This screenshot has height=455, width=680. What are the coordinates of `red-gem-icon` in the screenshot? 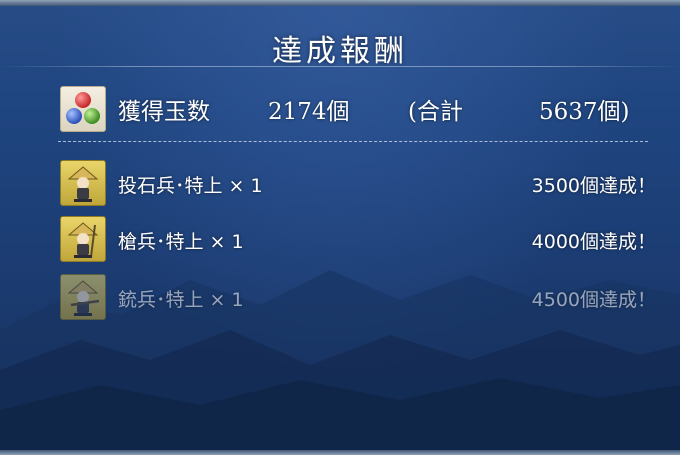 It's located at (83, 100).